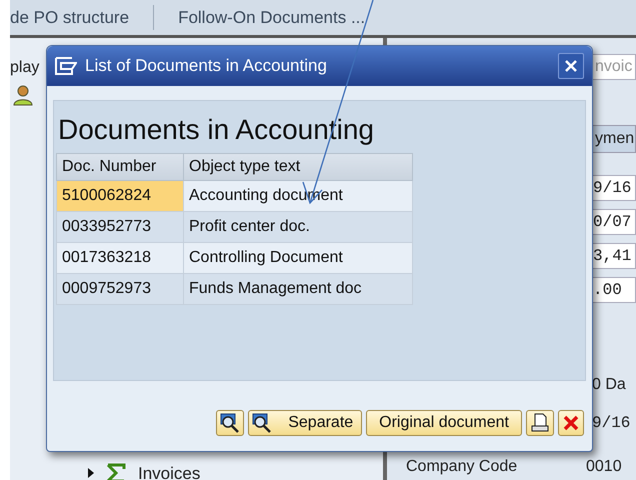 Image resolution: width=636 pixels, height=480 pixels. I want to click on cancel-button, so click(571, 423).